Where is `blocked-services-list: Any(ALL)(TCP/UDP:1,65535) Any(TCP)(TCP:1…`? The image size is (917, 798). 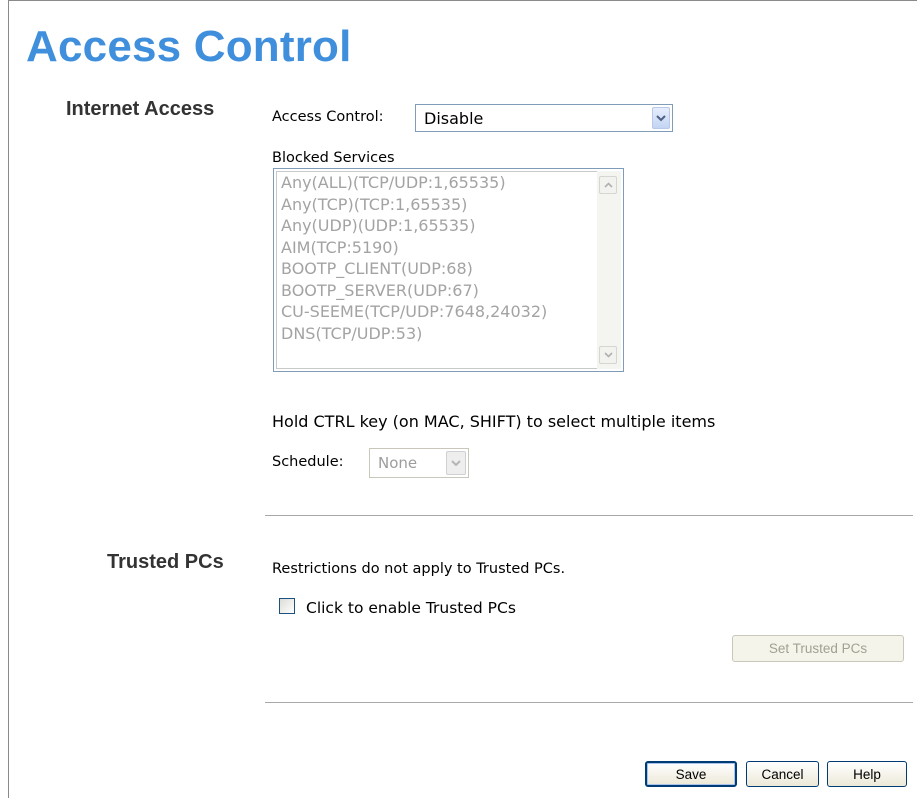
blocked-services-list: Any(ALL)(TCP/UDP:1,65535) Any(TCP)(TCP:1… is located at coordinates (448, 270).